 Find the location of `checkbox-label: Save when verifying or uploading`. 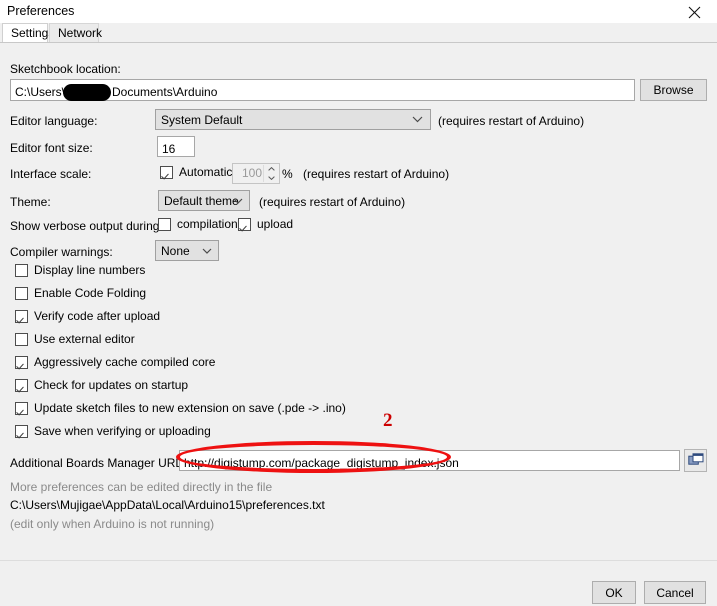

checkbox-label: Save when verifying or uploading is located at coordinates (122, 431).